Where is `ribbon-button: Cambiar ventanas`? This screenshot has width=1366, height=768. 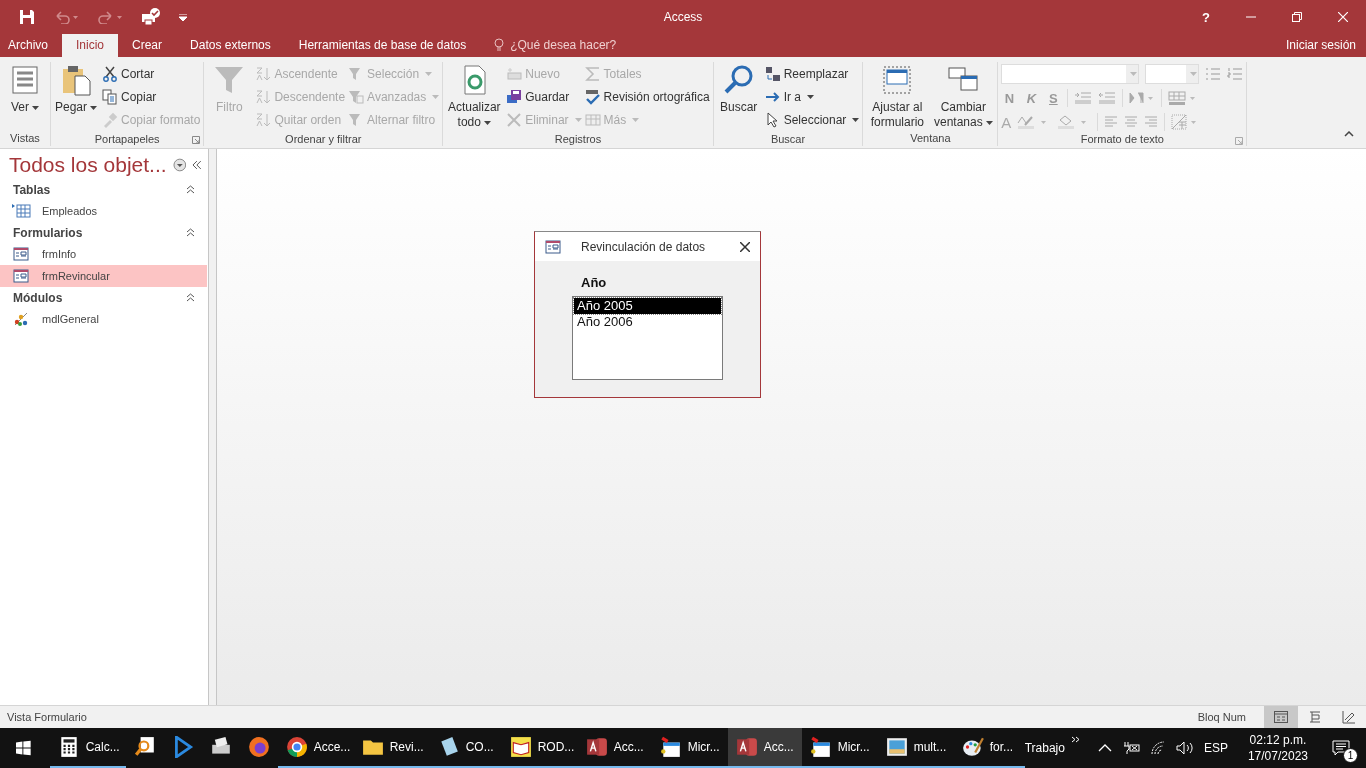 ribbon-button: Cambiar ventanas is located at coordinates (963, 96).